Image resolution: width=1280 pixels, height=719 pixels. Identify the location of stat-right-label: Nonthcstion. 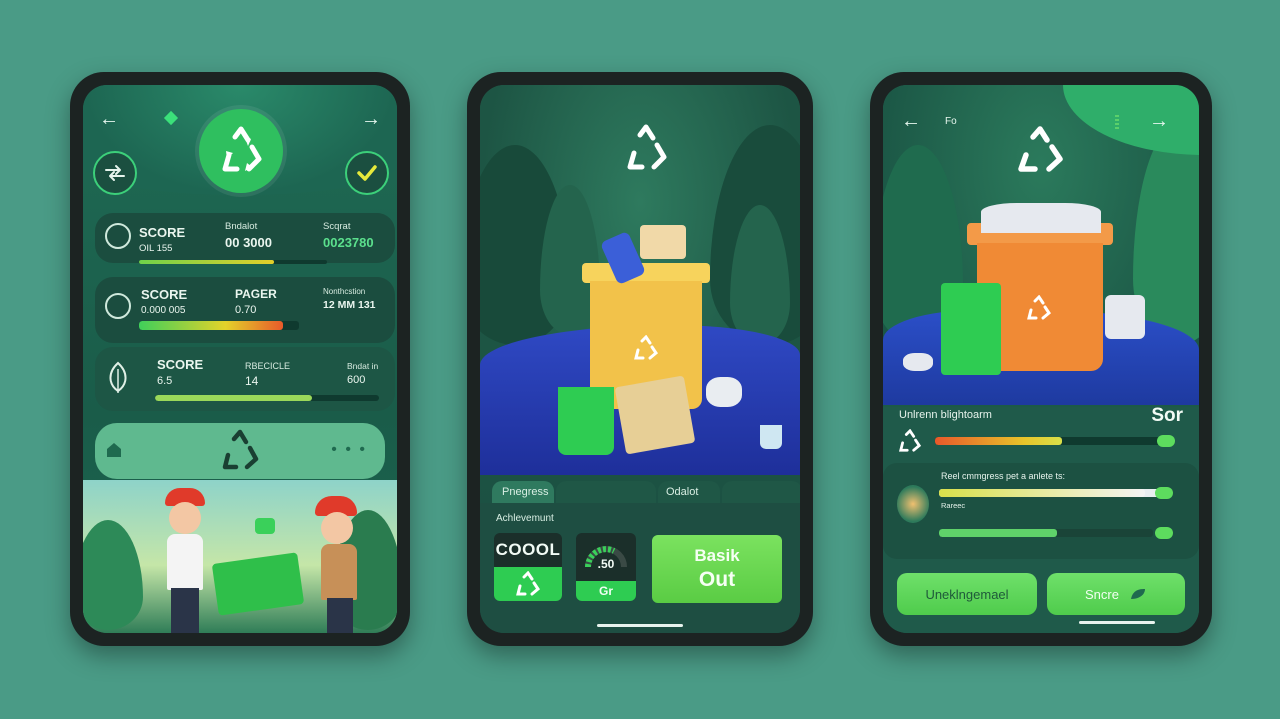
(344, 291).